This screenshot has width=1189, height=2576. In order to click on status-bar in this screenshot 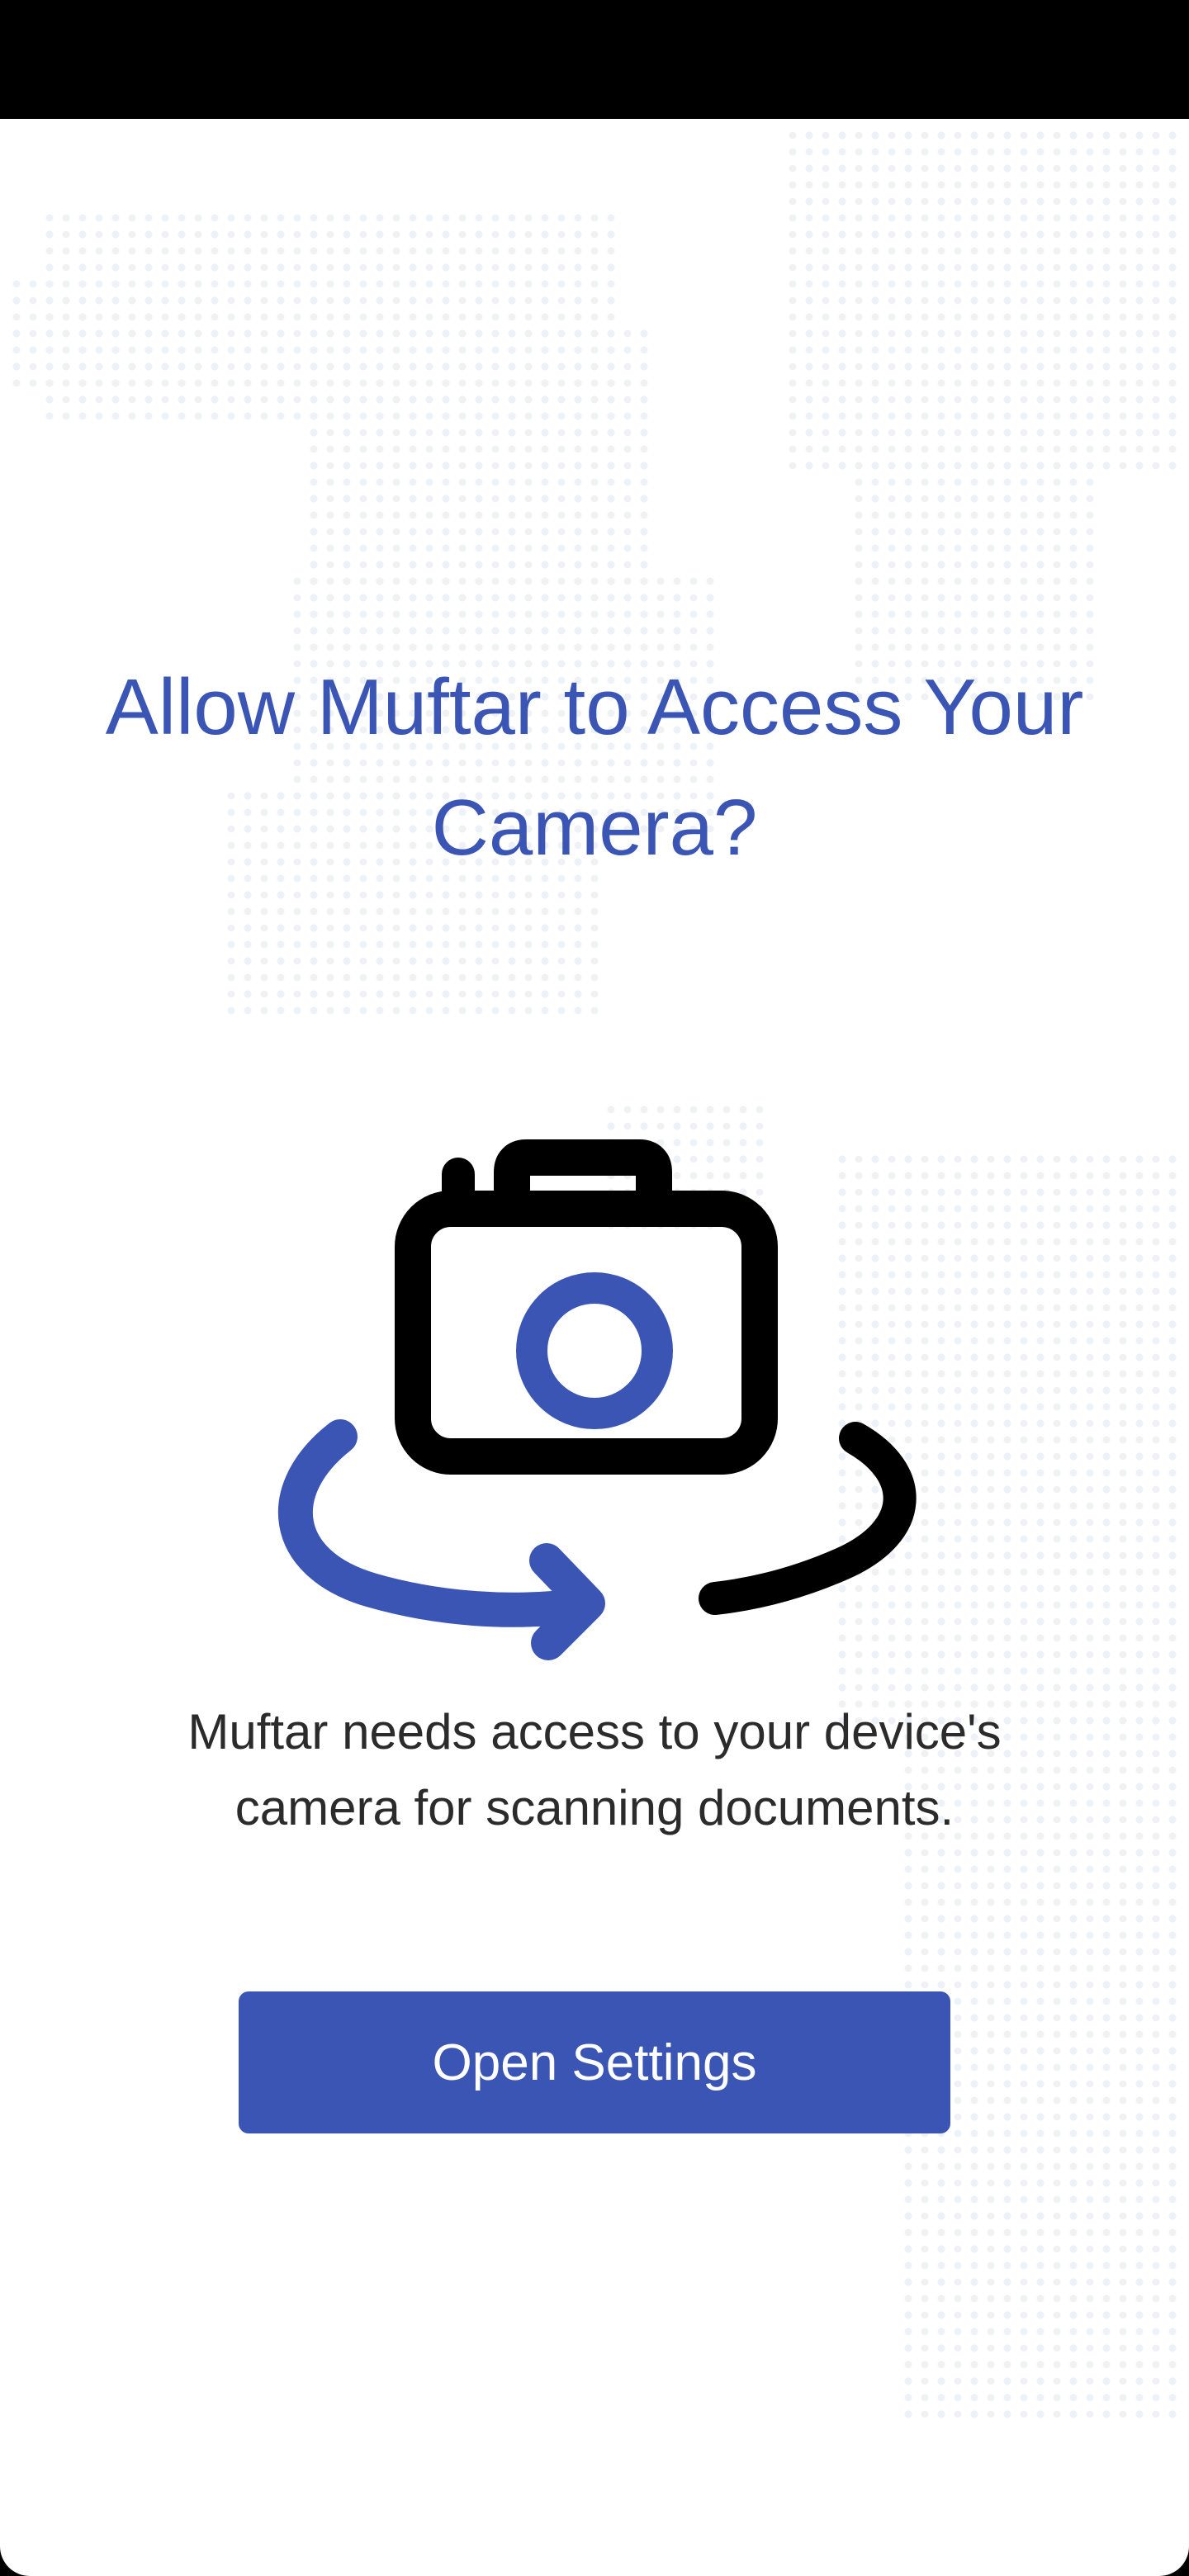, I will do `click(594, 59)`.